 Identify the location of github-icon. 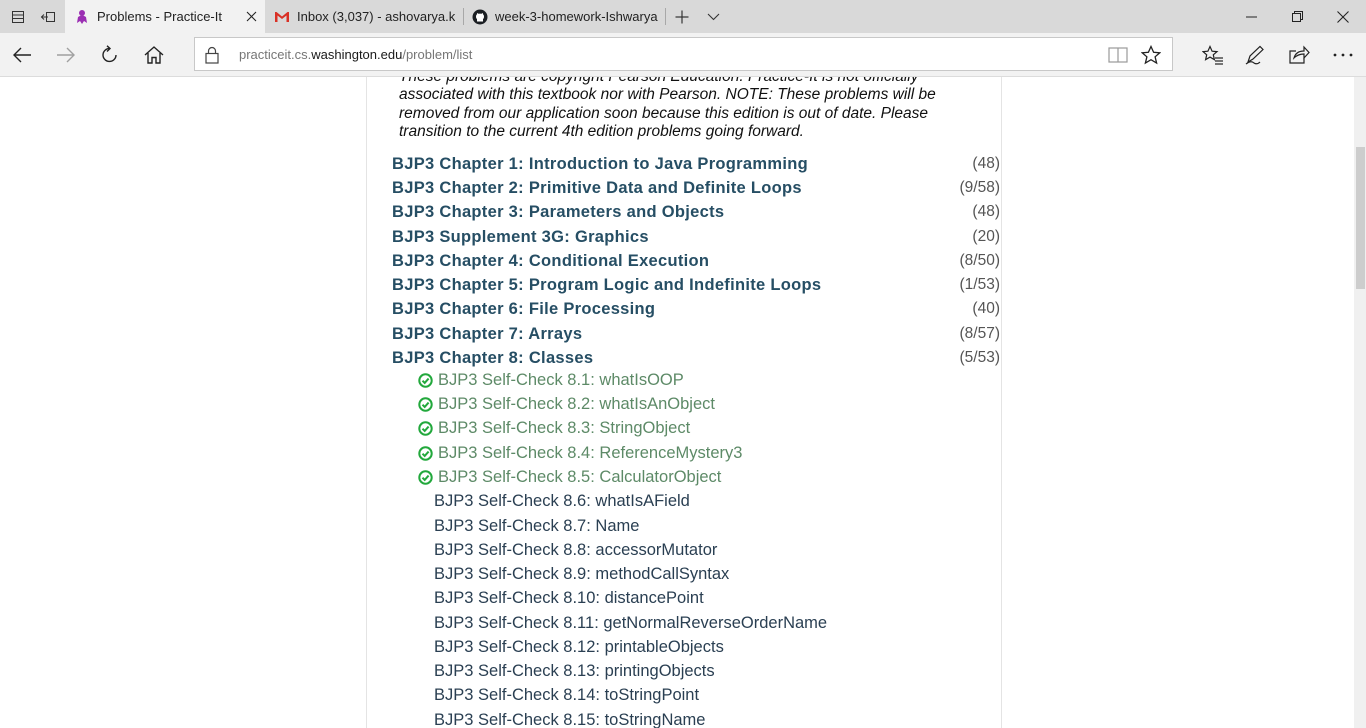
(480, 17).